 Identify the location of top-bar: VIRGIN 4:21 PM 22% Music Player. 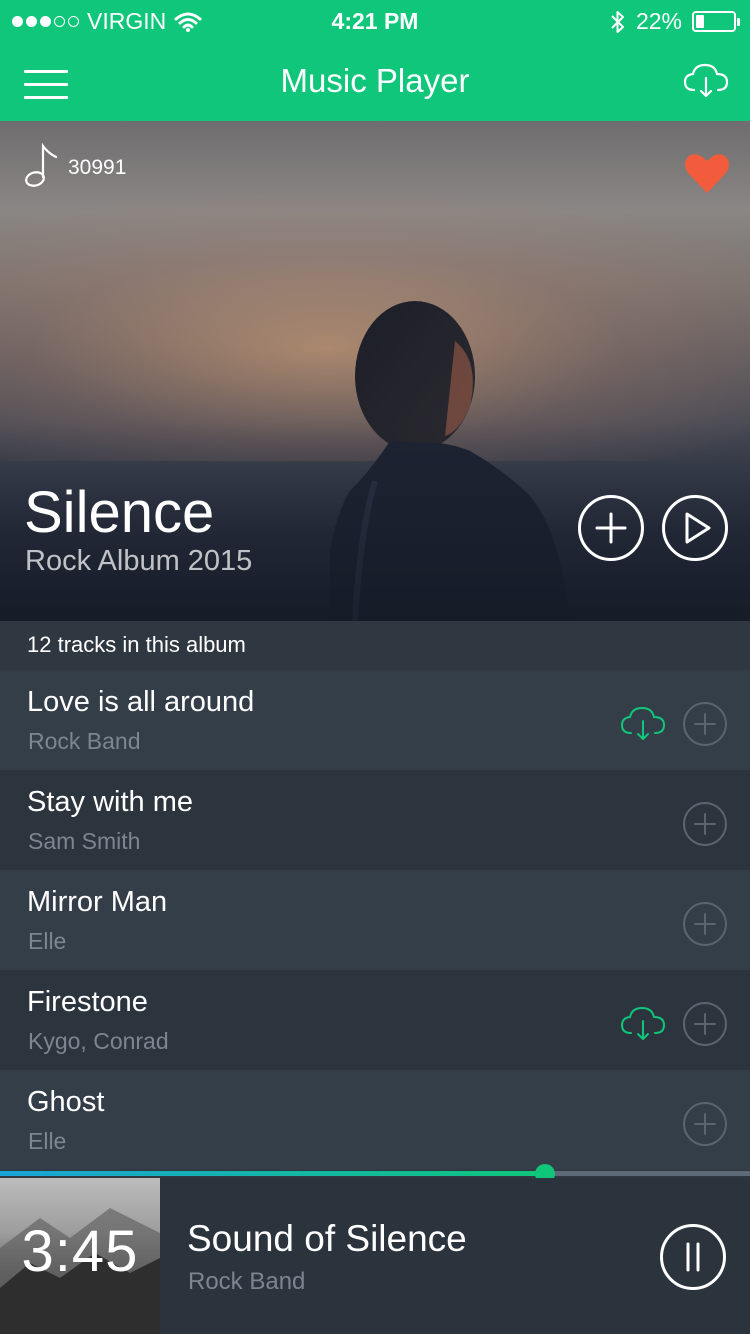
(375, 60).